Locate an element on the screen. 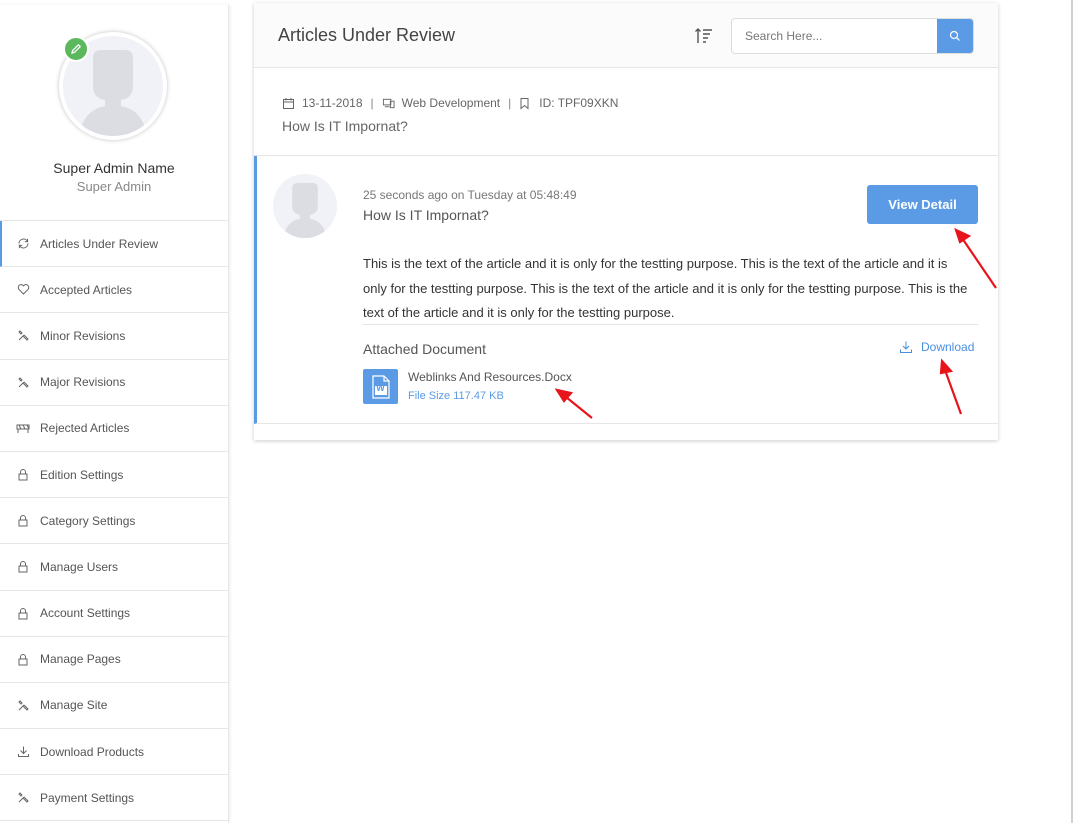 This screenshot has height=823, width=1073. profile-section: Super Admin Name Super Admin is located at coordinates (114, 113).